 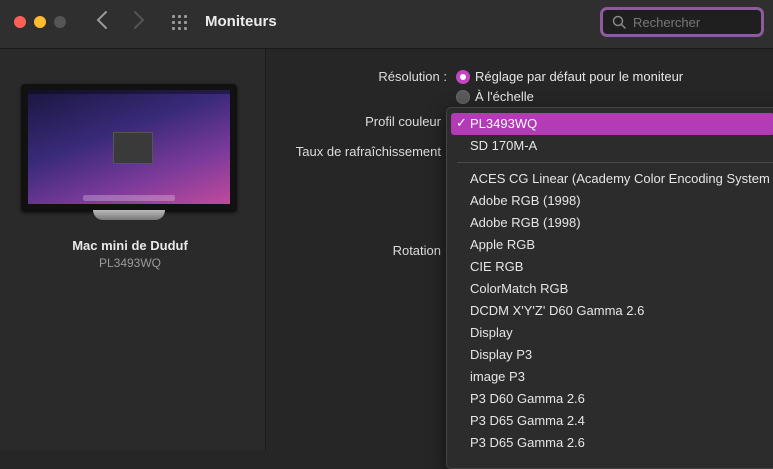 I want to click on menu-item: SD 170M-A, so click(x=610, y=146).